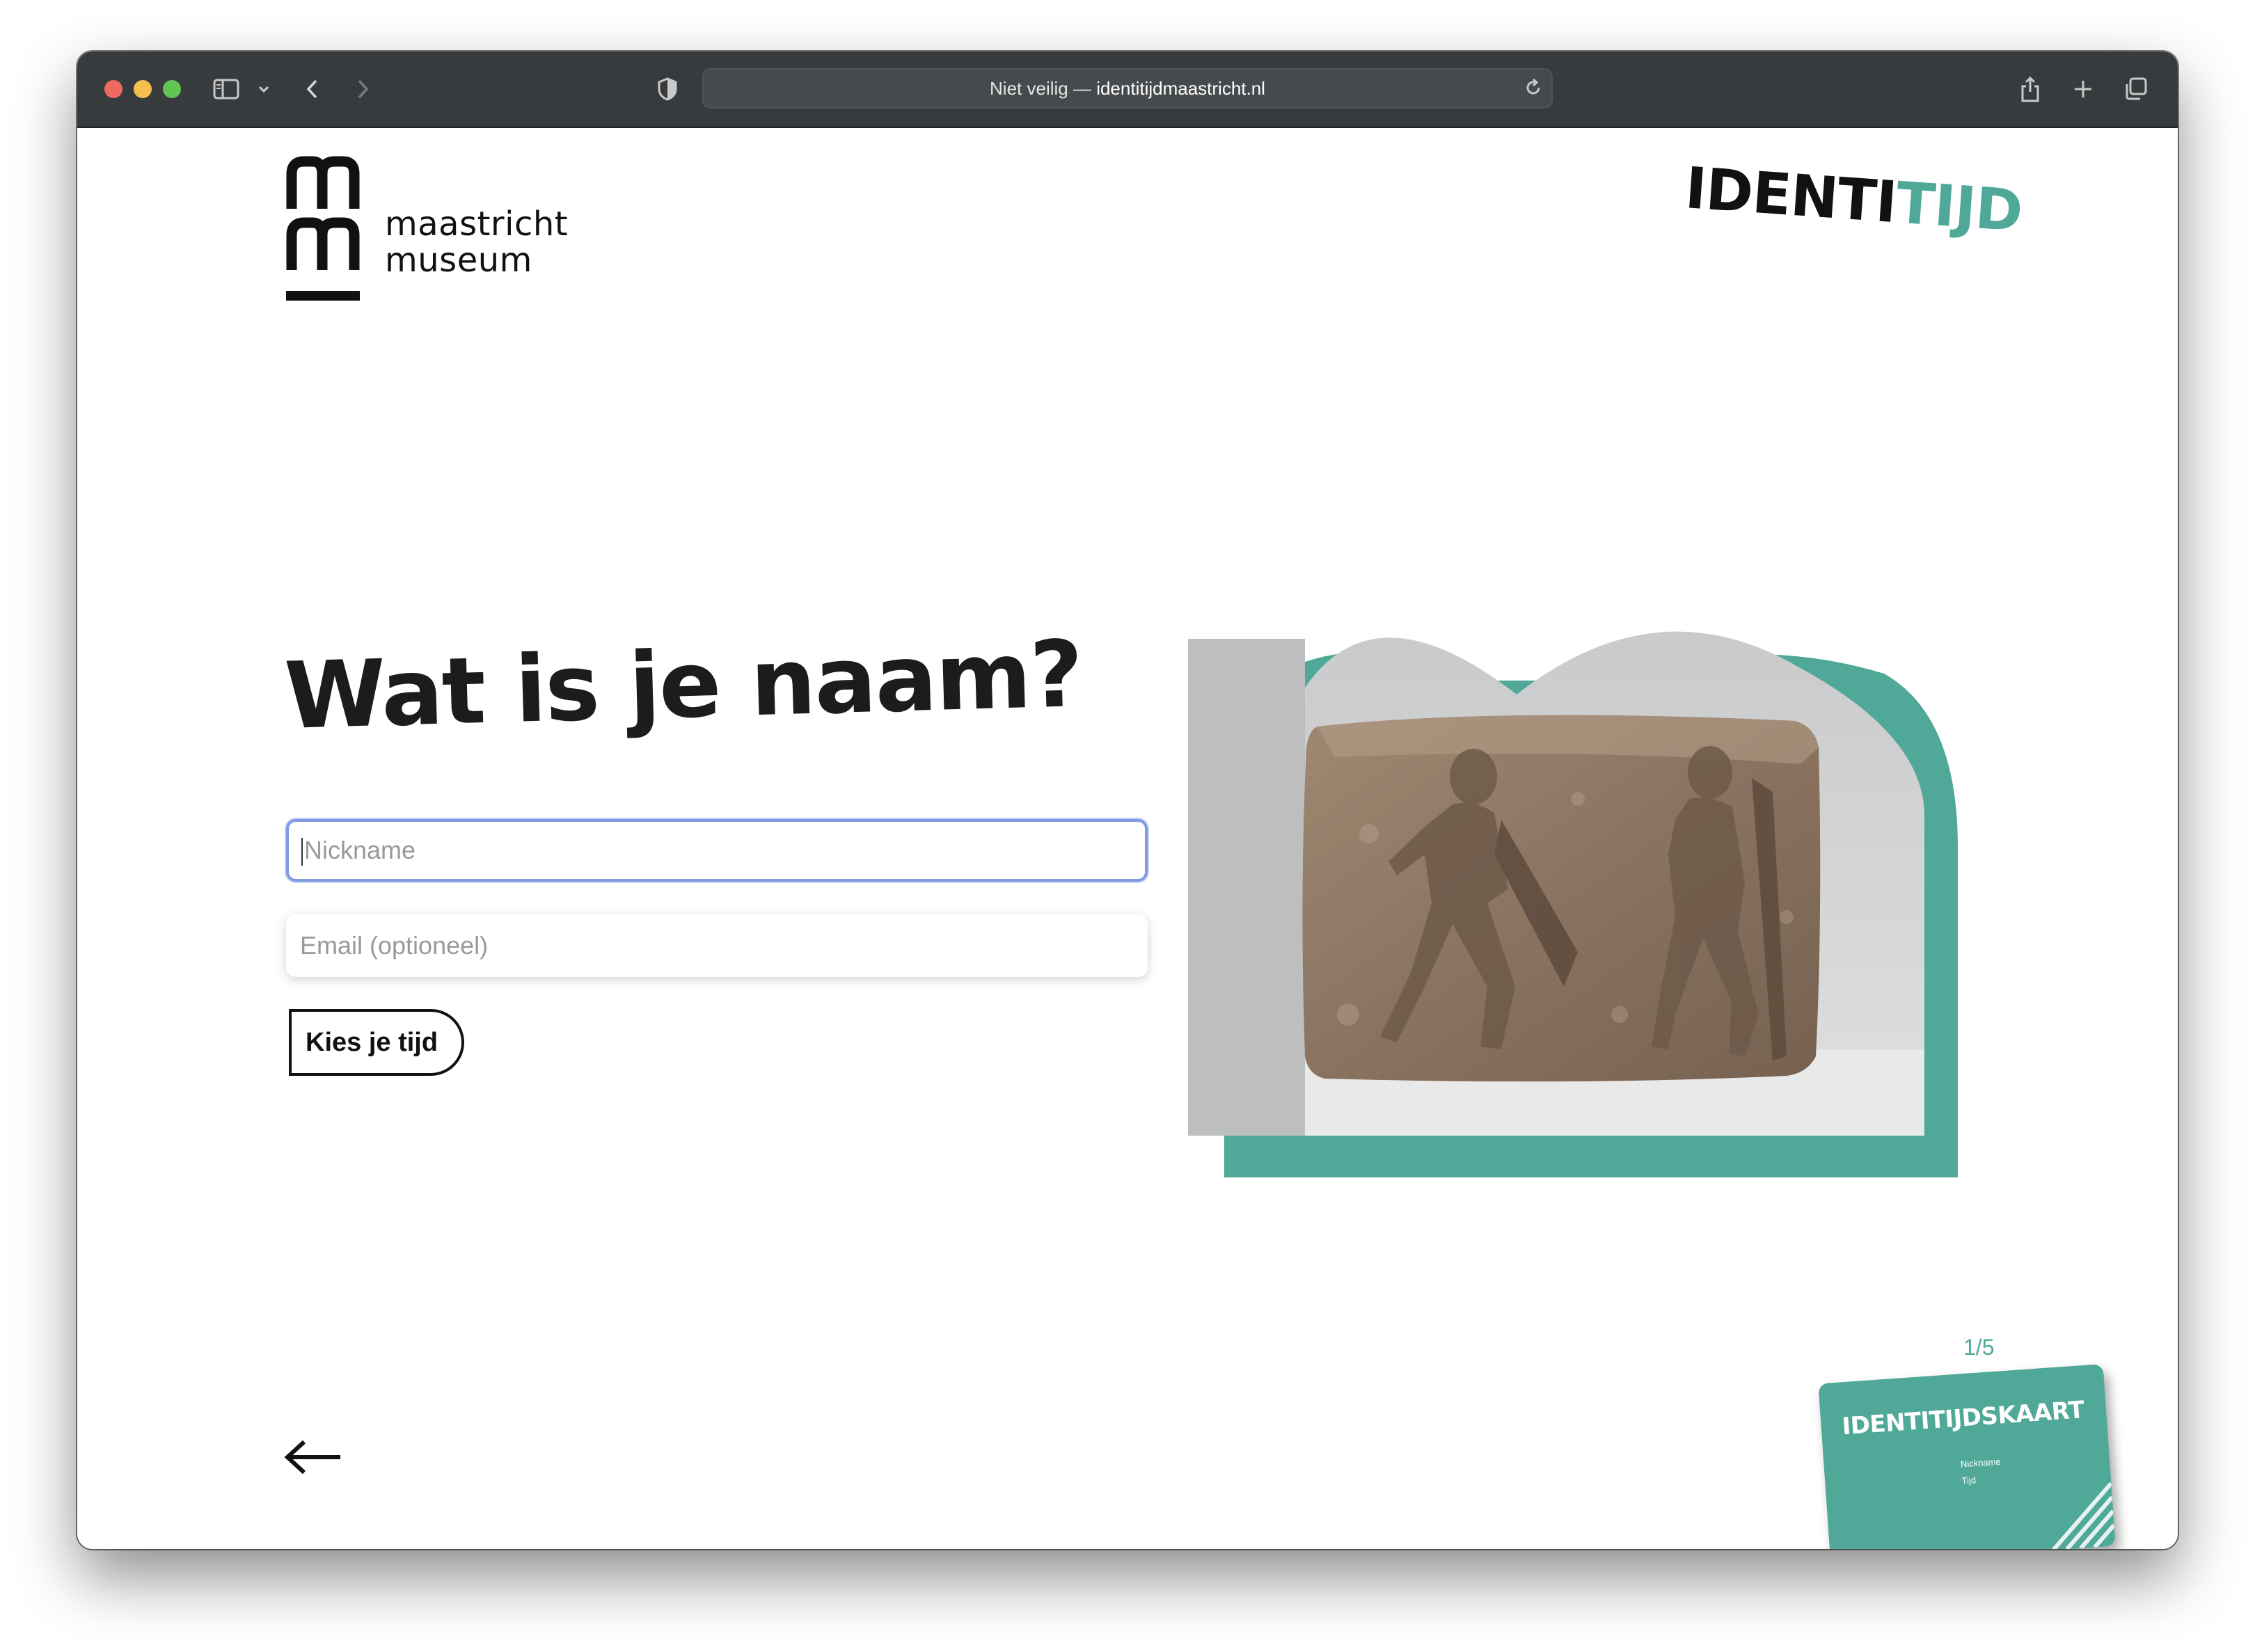 The height and width of the screenshot is (1652, 2255). Describe the element at coordinates (1911, 1422) in the screenshot. I see `card-title-main: IDENTITIJD` at that location.